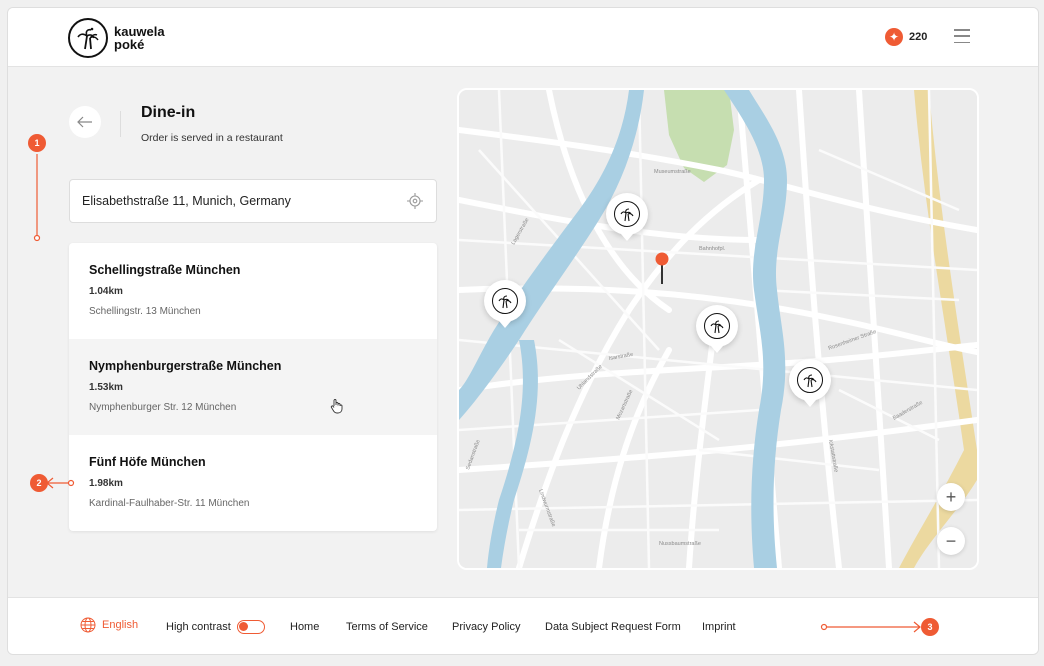 Image resolution: width=1044 pixels, height=666 pixels. Describe the element at coordinates (243, 626) in the screenshot. I see `toggle-knob` at that location.